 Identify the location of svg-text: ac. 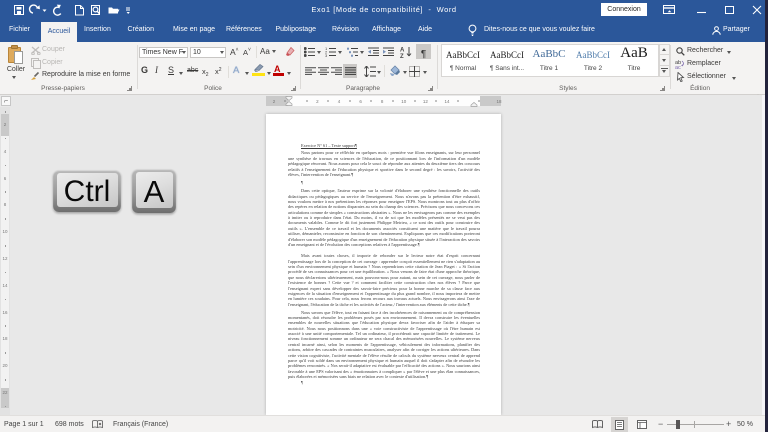
(678, 67).